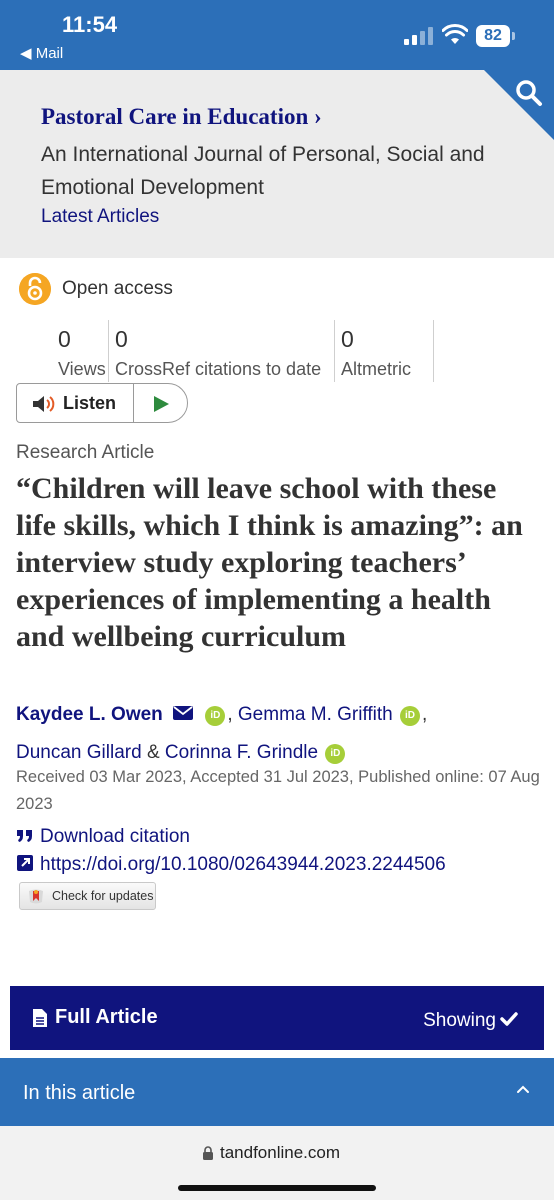  I want to click on search-icon, so click(529, 93).